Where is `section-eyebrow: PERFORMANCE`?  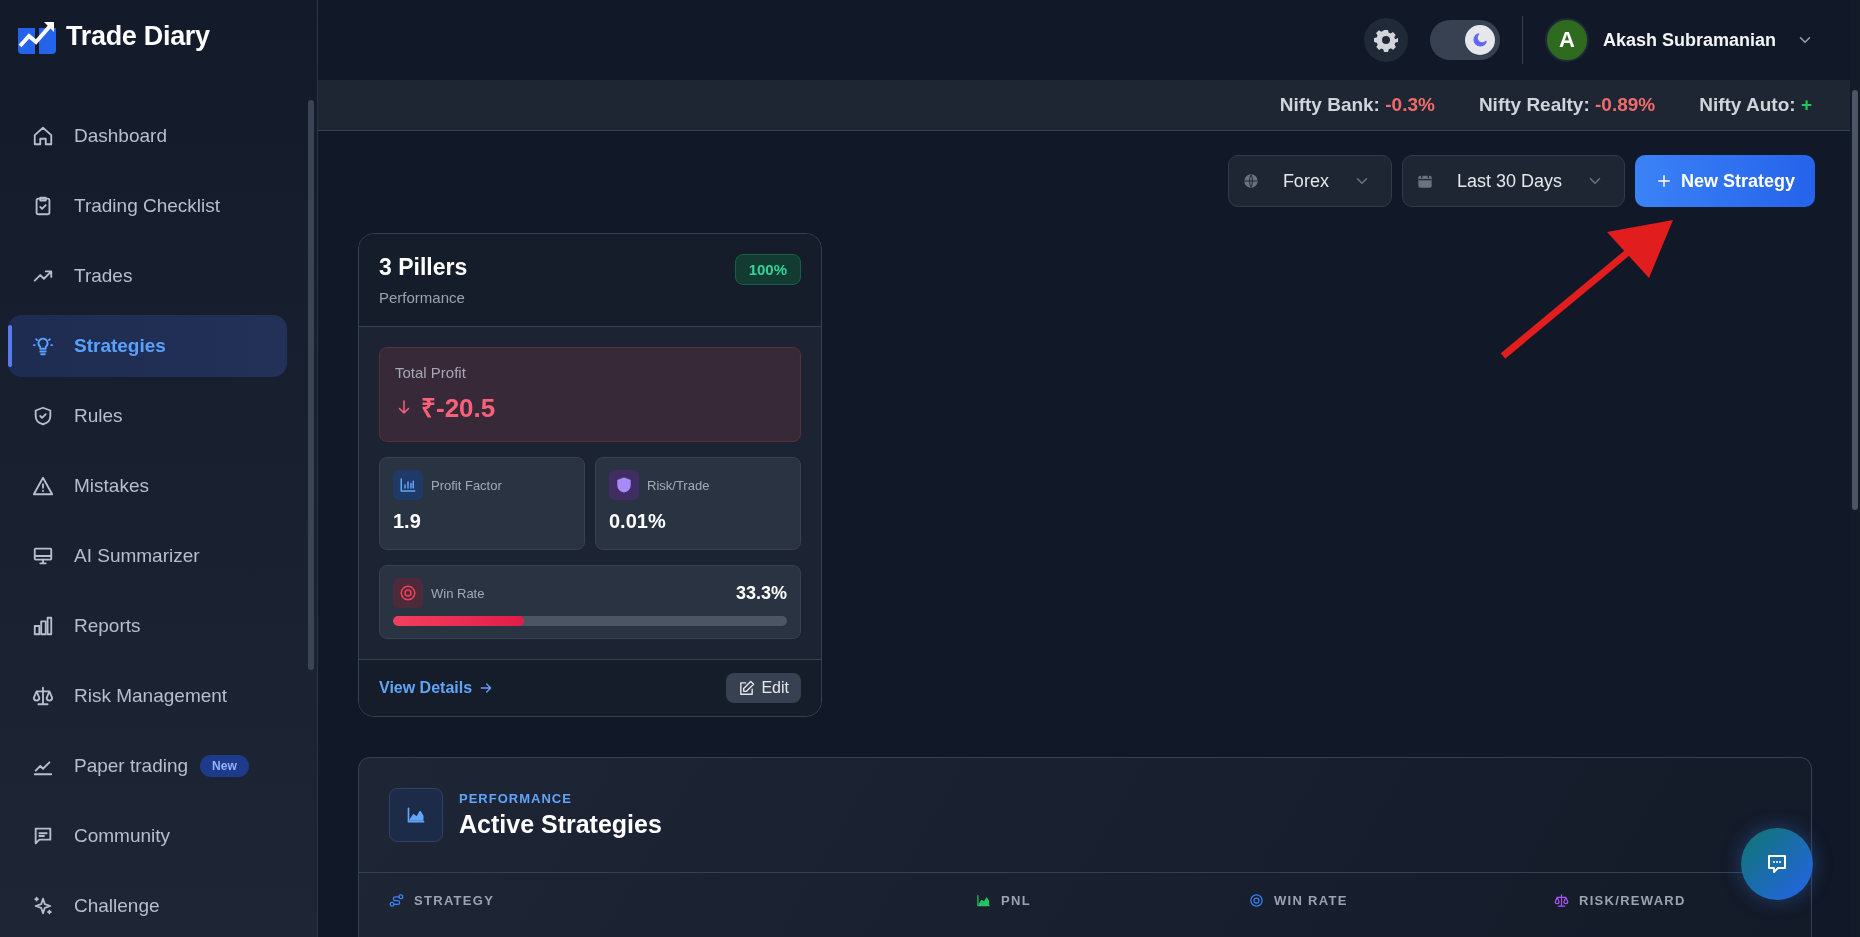
section-eyebrow: PERFORMANCE is located at coordinates (516, 798).